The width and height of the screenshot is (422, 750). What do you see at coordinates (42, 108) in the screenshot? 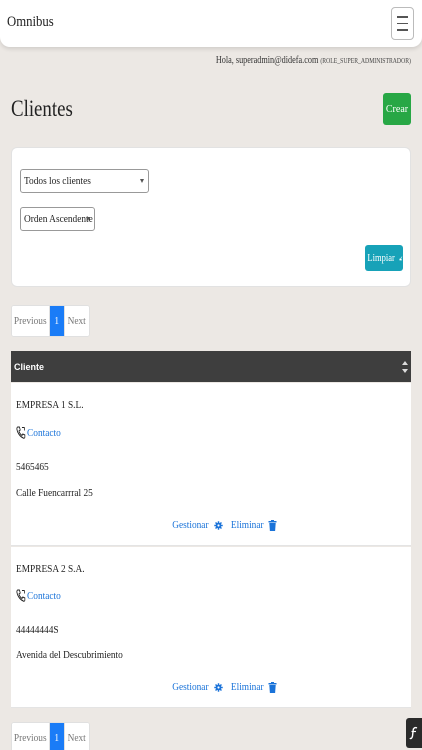
I see `page-title: Clientes` at bounding box center [42, 108].